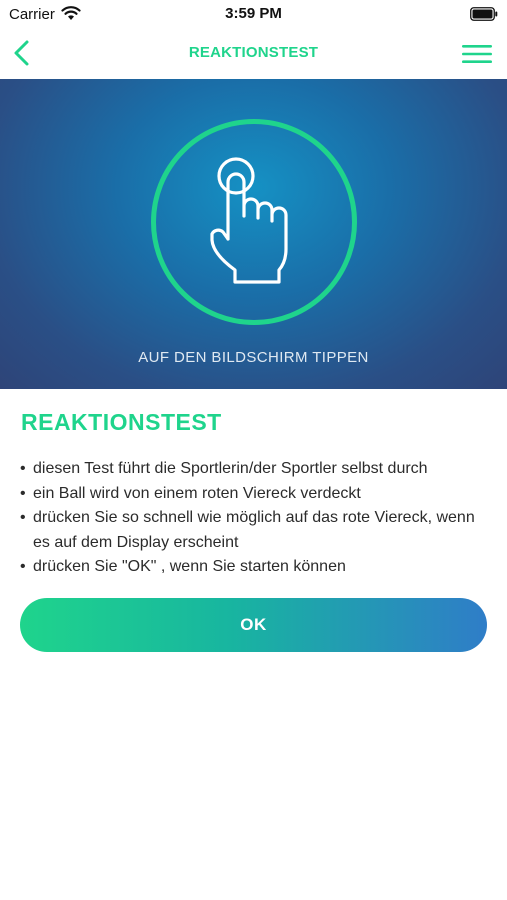 The width and height of the screenshot is (507, 900). I want to click on ok-button: OK, so click(253, 625).